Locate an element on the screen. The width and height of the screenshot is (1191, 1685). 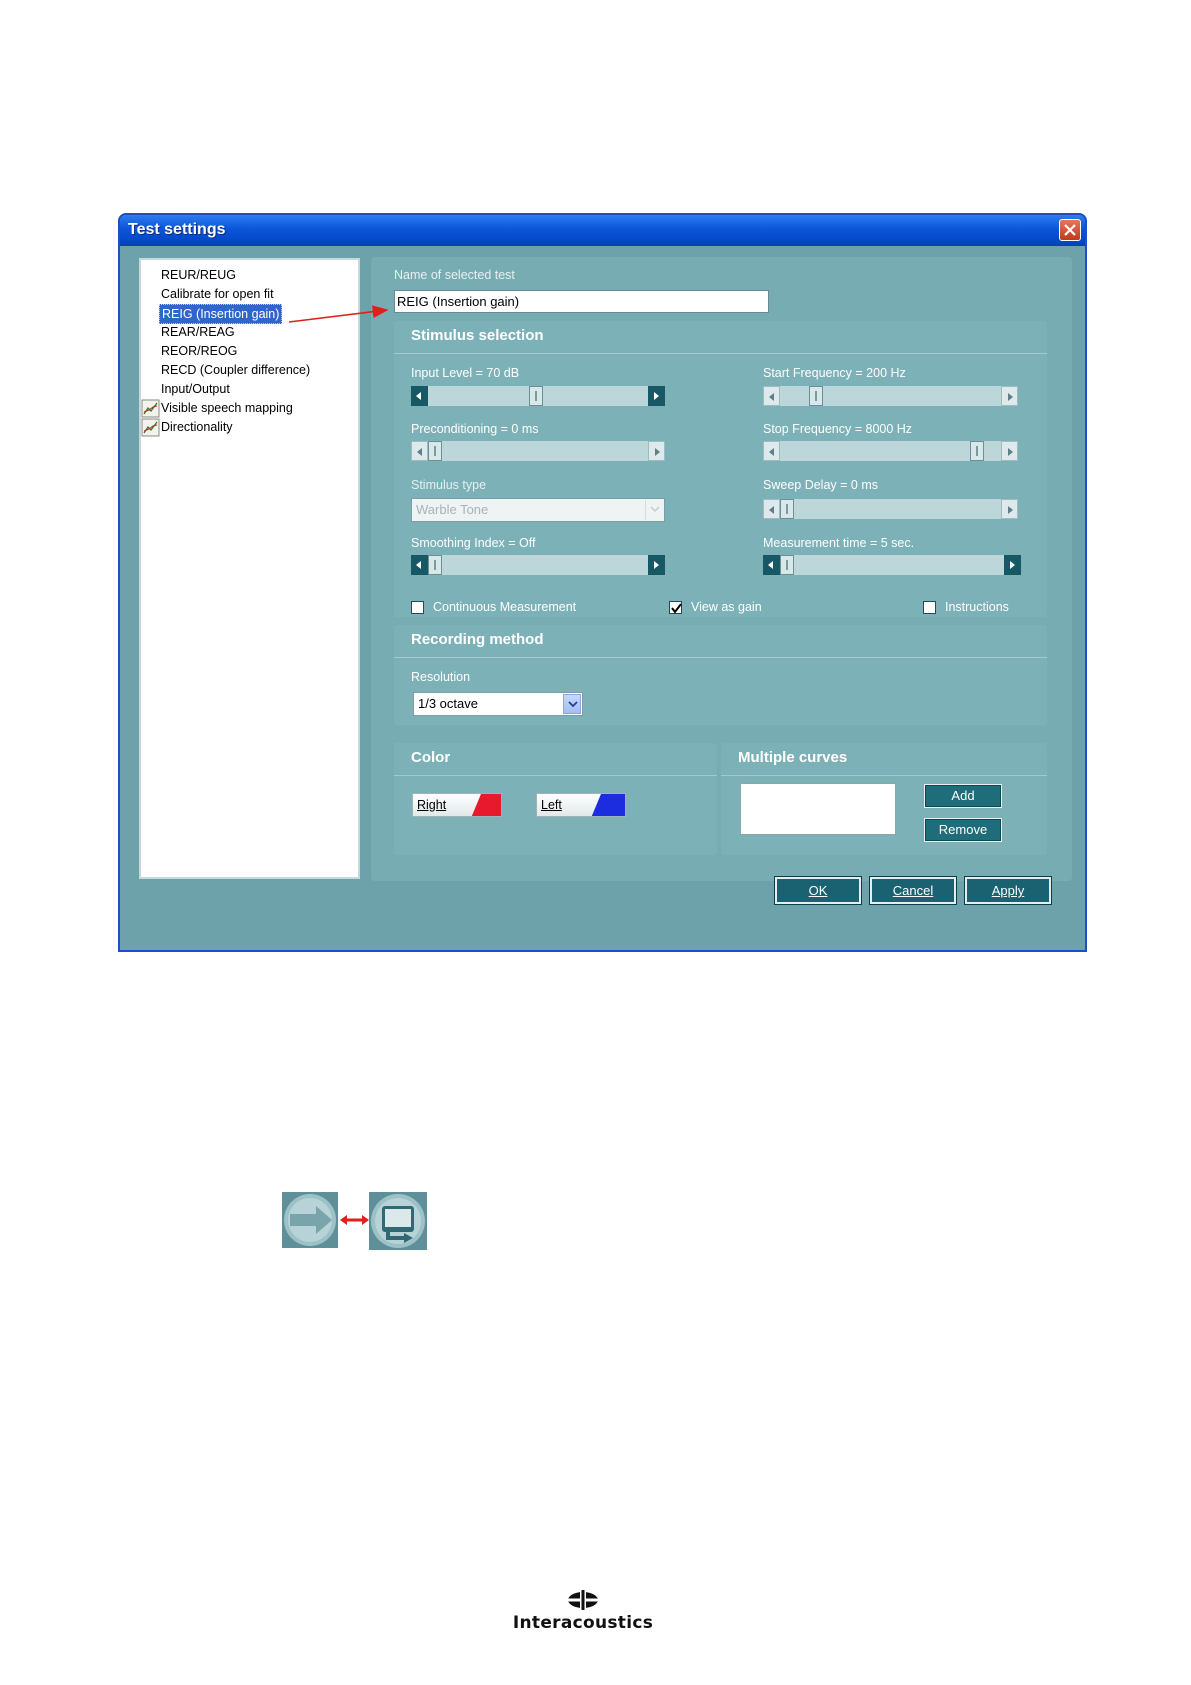
screen-return-icon is located at coordinates (398, 1221).